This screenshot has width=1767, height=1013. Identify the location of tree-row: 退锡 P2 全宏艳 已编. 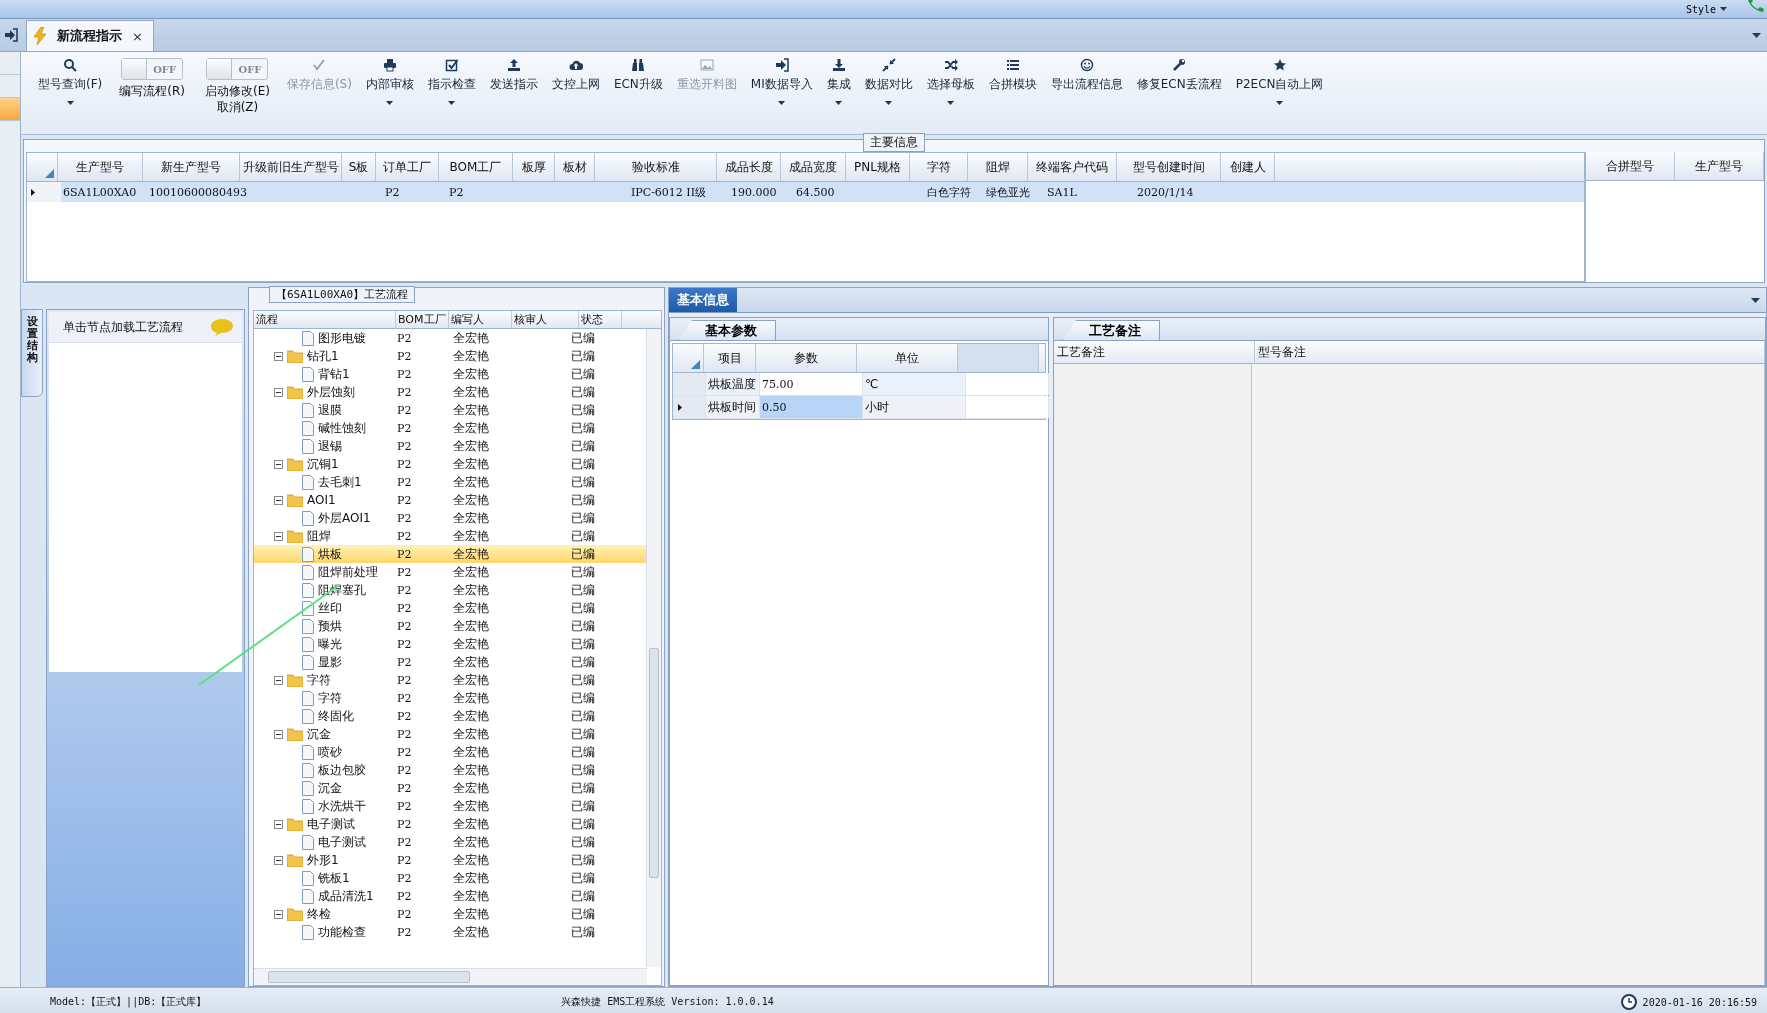
(450, 446).